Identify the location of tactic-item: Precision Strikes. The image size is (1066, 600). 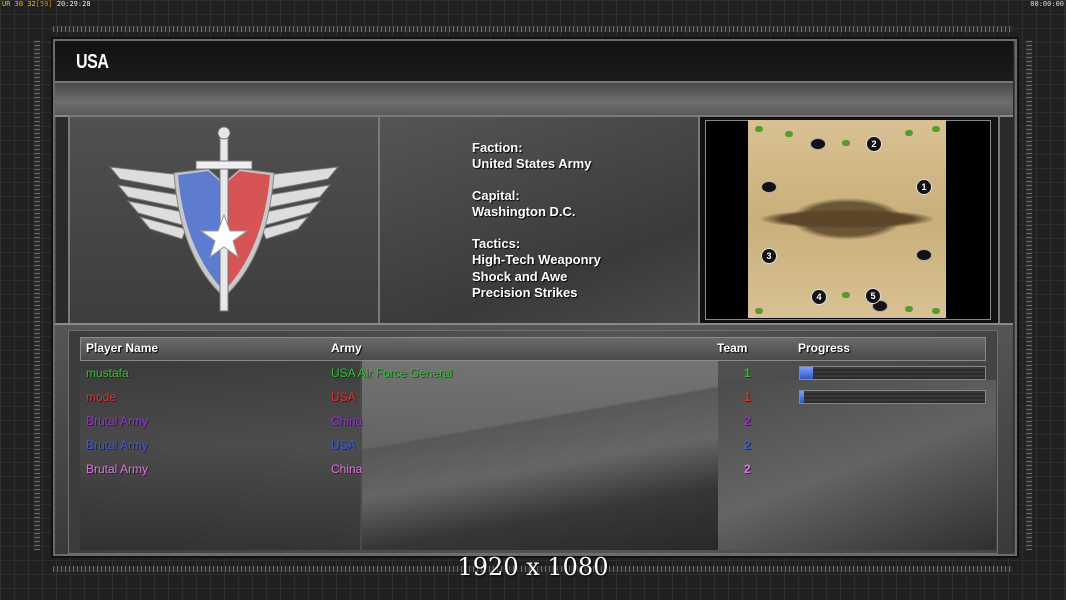
(525, 292).